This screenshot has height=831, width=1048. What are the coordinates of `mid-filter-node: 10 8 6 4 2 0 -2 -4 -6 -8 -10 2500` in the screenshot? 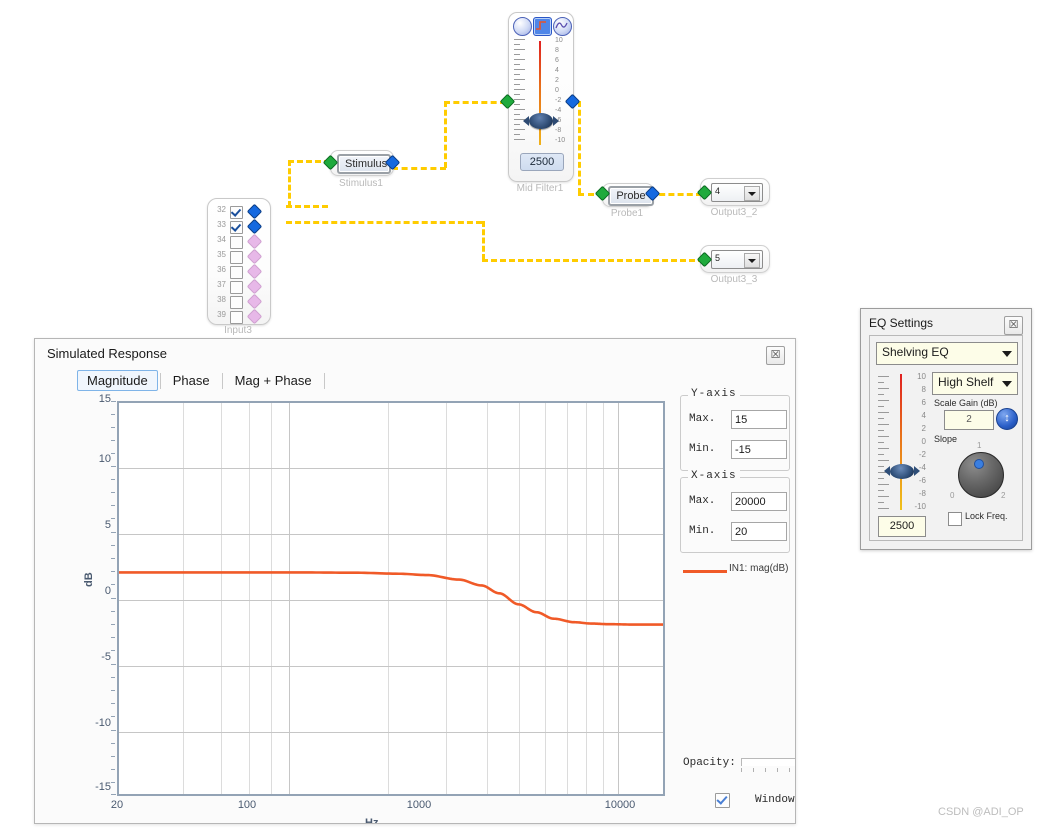 It's located at (541, 97).